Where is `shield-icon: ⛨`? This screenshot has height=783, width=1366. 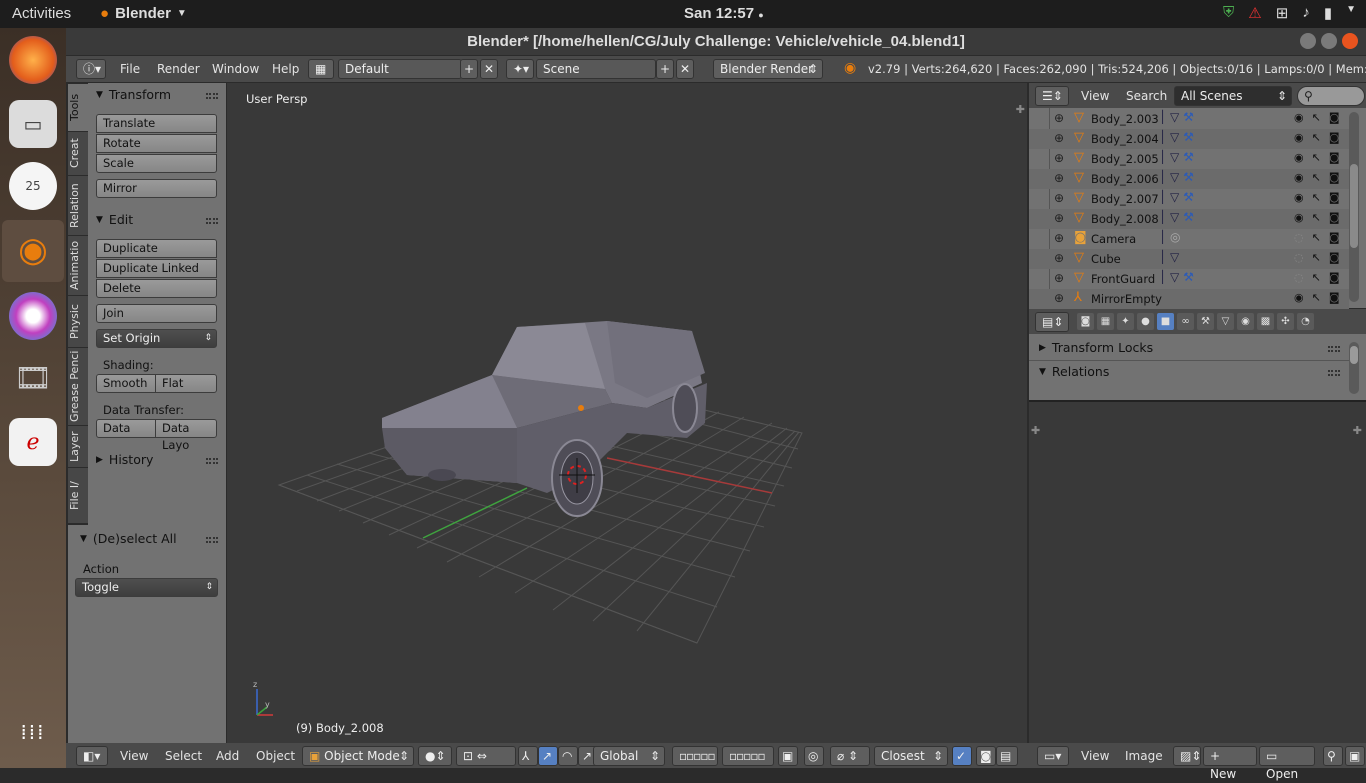
shield-icon: ⛨ is located at coordinates (1228, 13).